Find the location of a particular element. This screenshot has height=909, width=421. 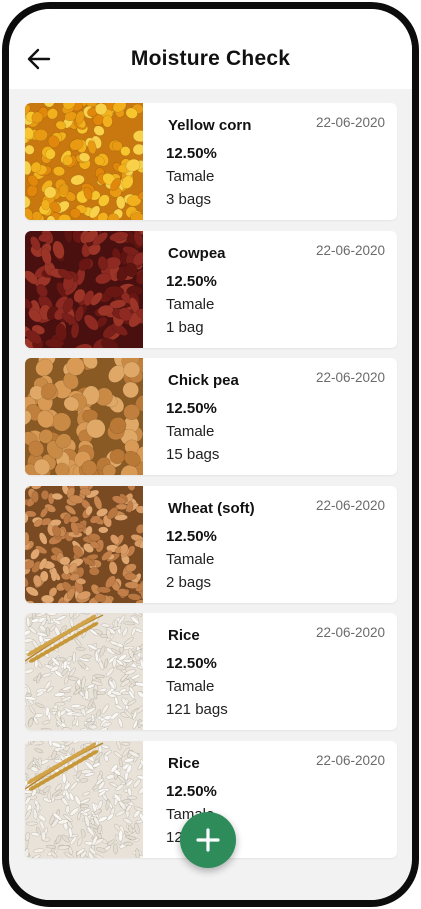

app-bar: Moisture Check is located at coordinates (210, 49).